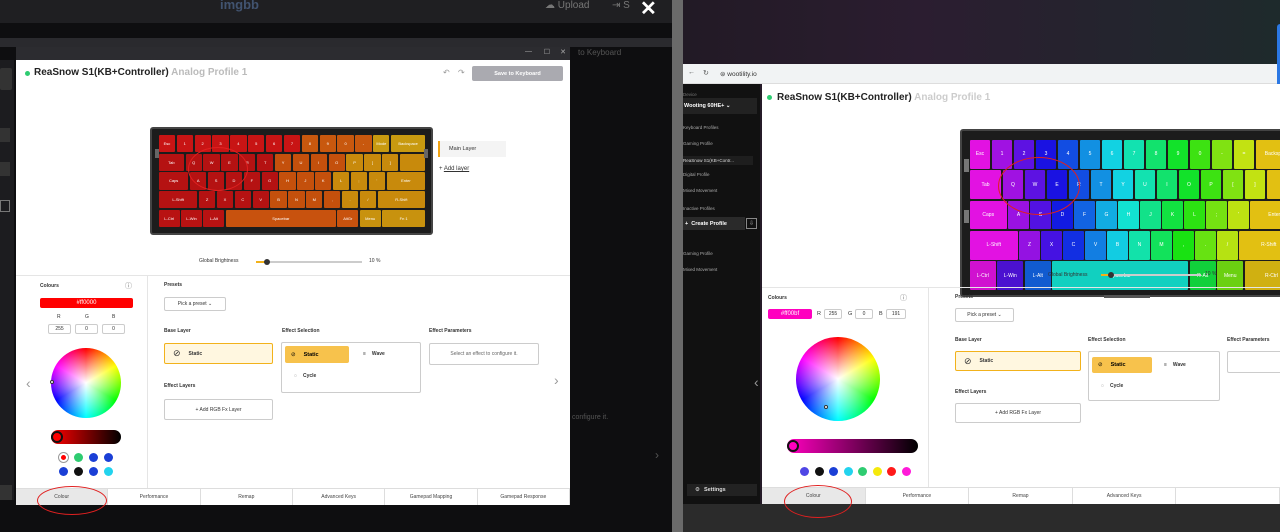  I want to click on key-2-4: F, so click(1084, 215).